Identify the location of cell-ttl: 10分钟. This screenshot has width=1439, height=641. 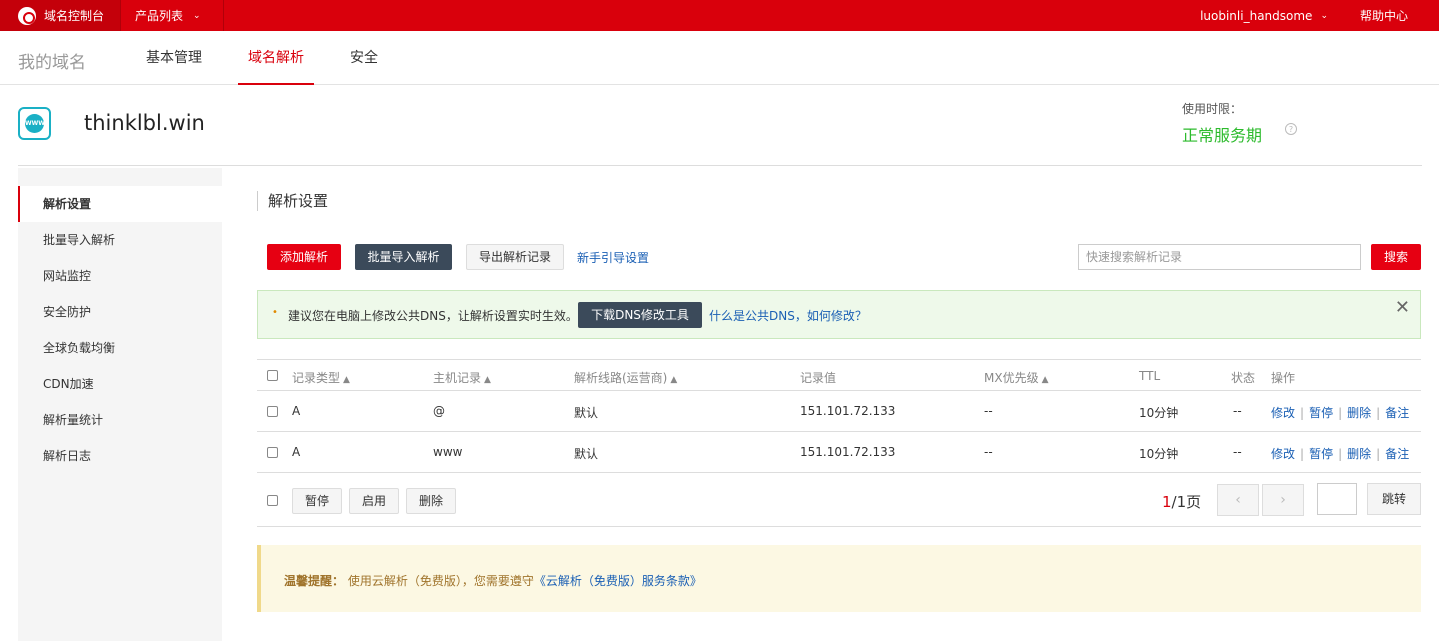
(1159, 413).